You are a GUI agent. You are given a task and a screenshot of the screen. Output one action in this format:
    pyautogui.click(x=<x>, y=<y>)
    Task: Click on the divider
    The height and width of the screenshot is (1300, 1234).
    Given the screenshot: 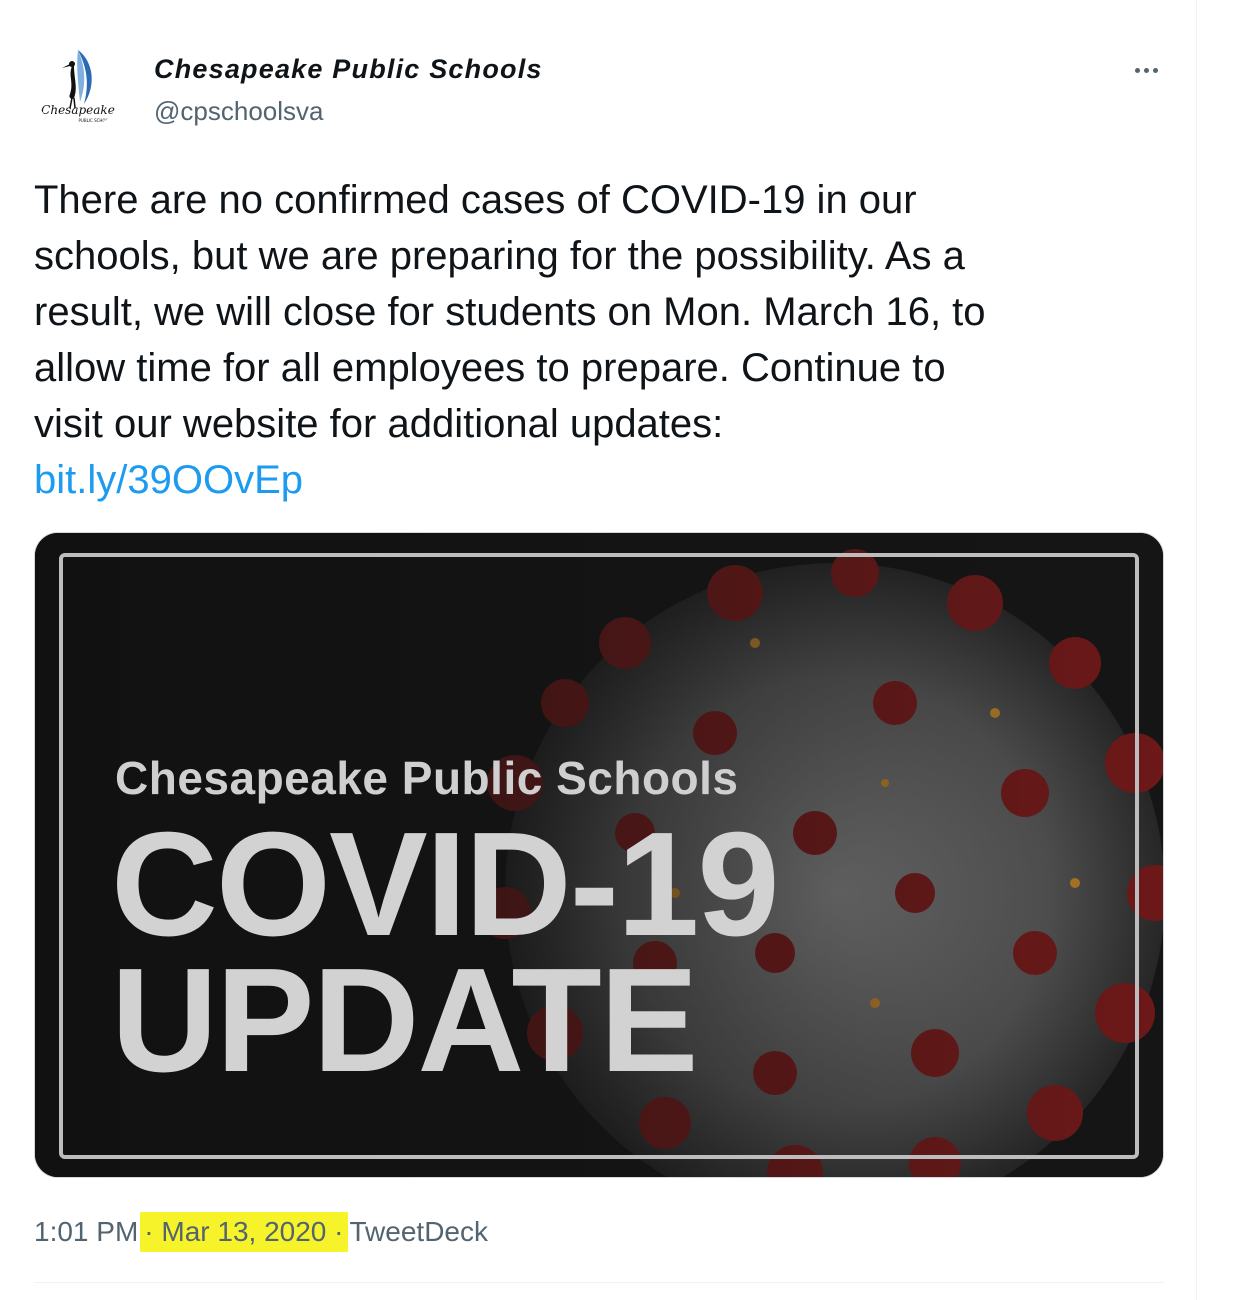 What is the action you would take?
    pyautogui.click(x=599, y=1282)
    